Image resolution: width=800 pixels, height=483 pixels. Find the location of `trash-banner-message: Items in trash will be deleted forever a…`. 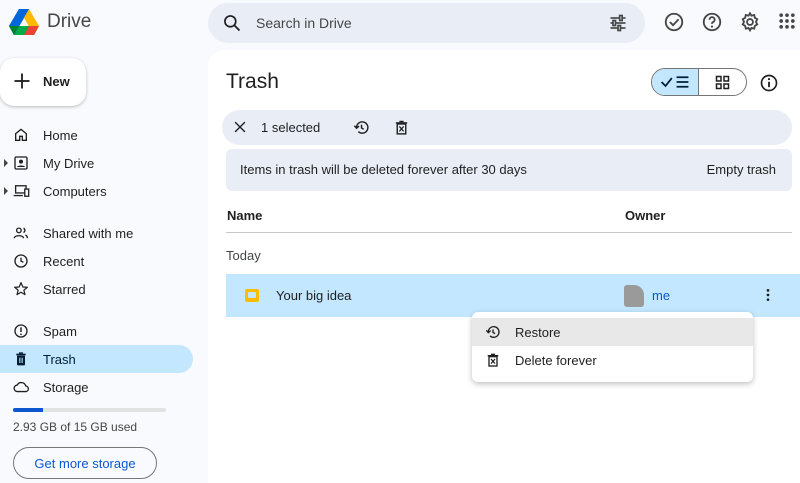

trash-banner-message: Items in trash will be deleted forever a… is located at coordinates (383, 169).